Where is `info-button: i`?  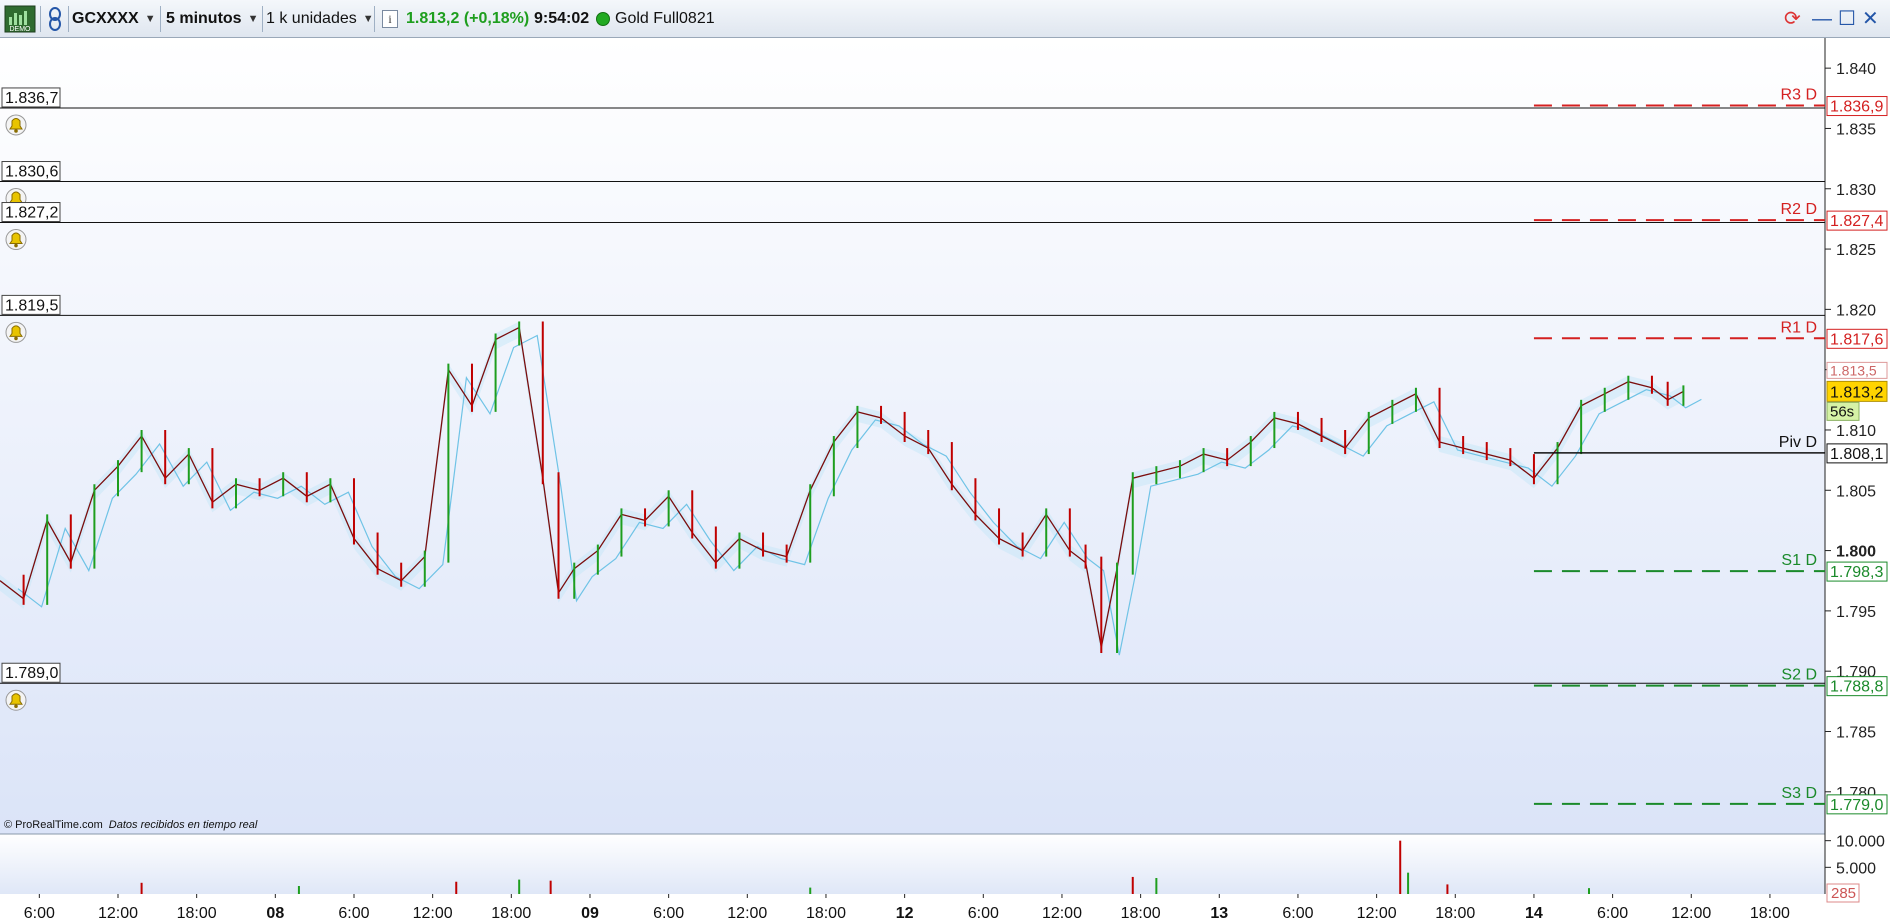 info-button: i is located at coordinates (390, 19).